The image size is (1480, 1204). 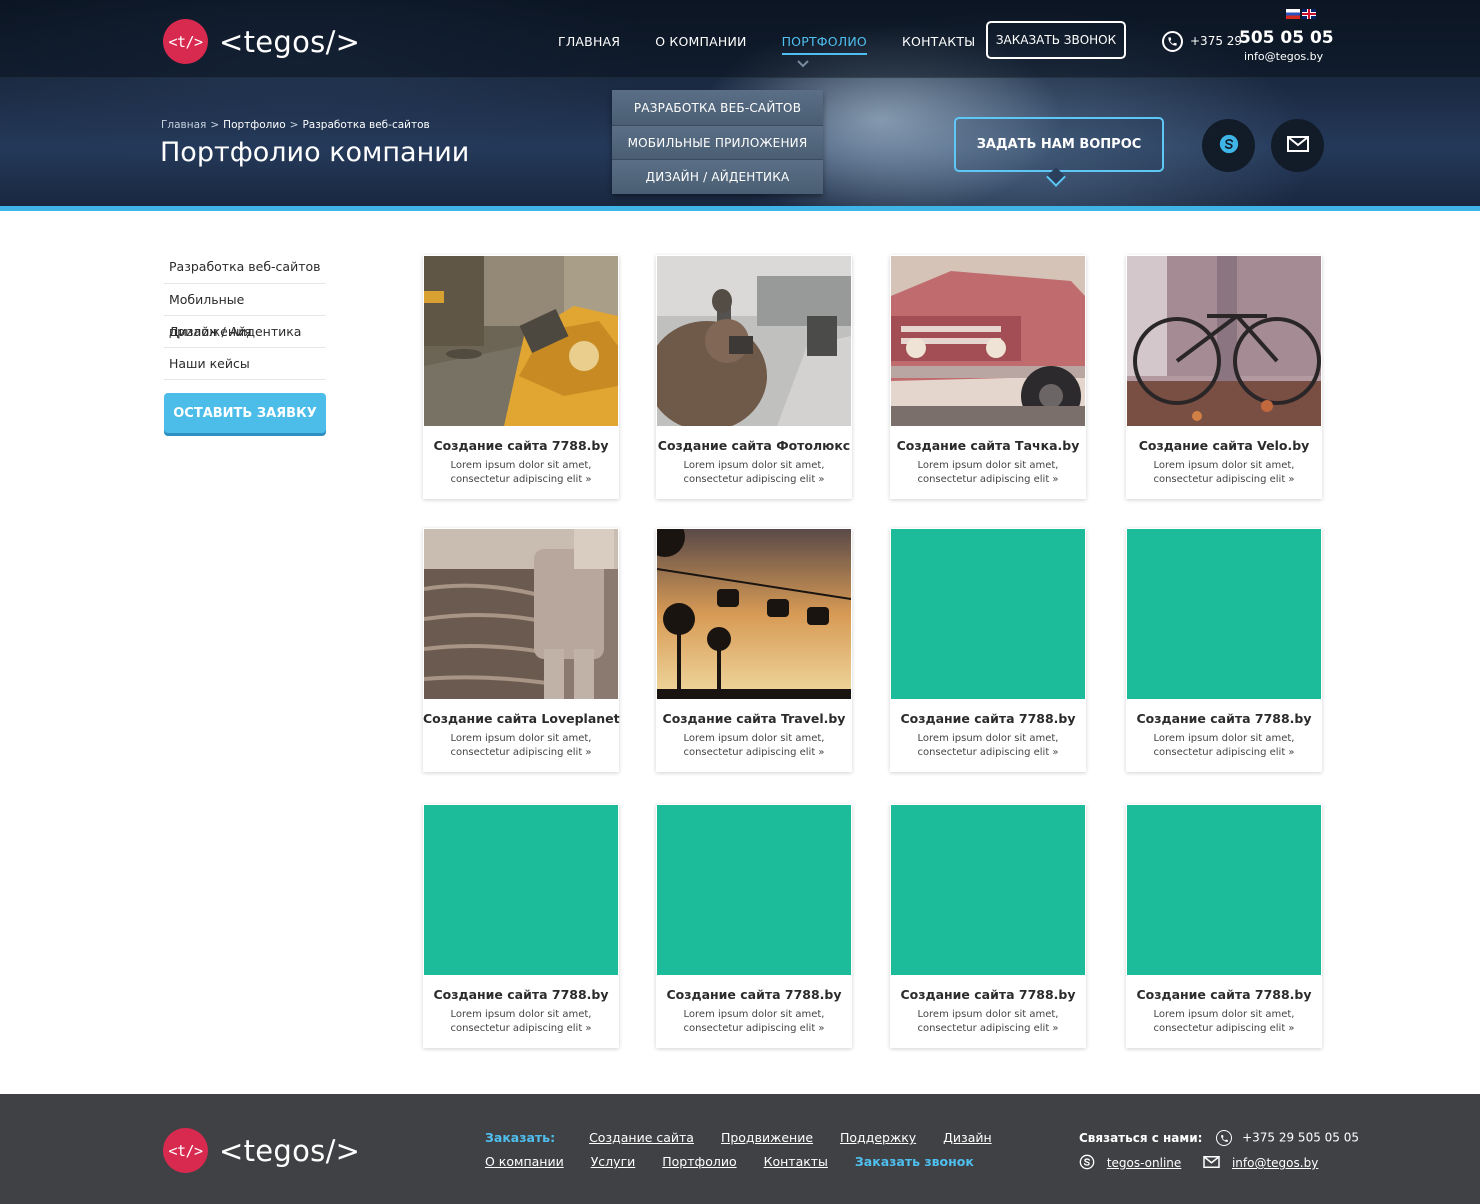 I want to click on breadcrumb-home: Главная, so click(x=183, y=125).